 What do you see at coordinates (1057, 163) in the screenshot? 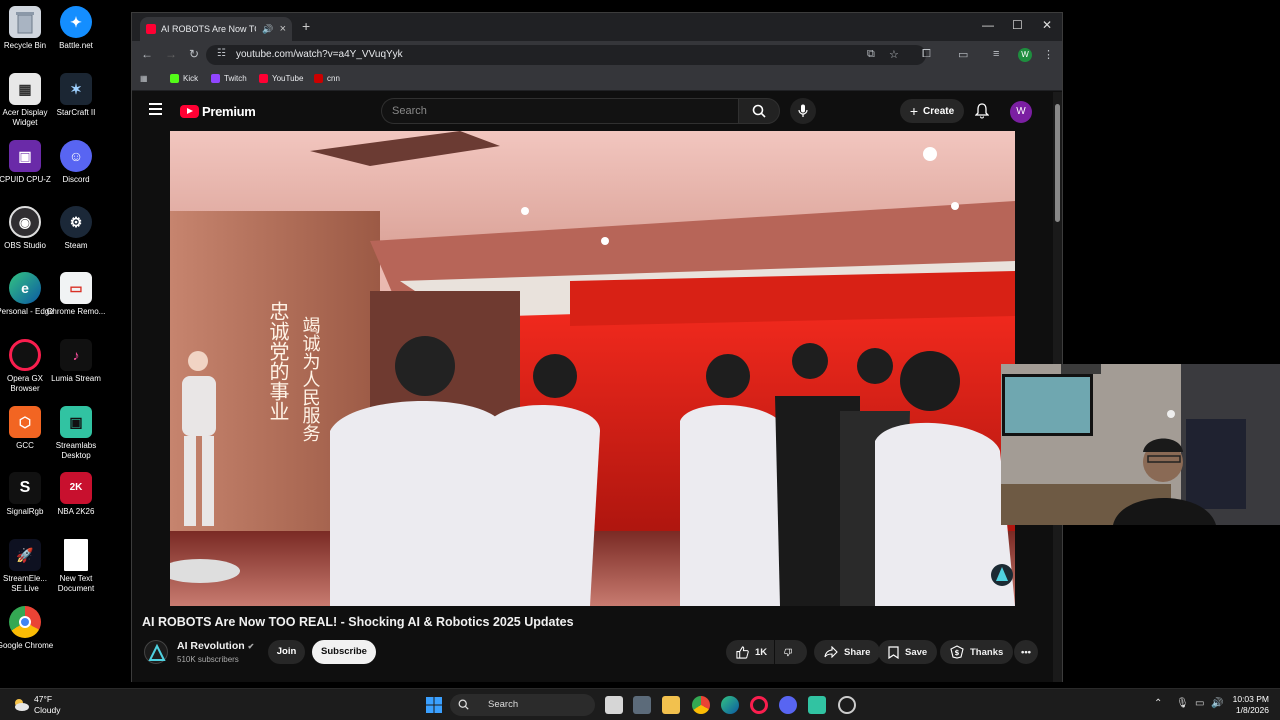
I see `scrollbar-thumb` at bounding box center [1057, 163].